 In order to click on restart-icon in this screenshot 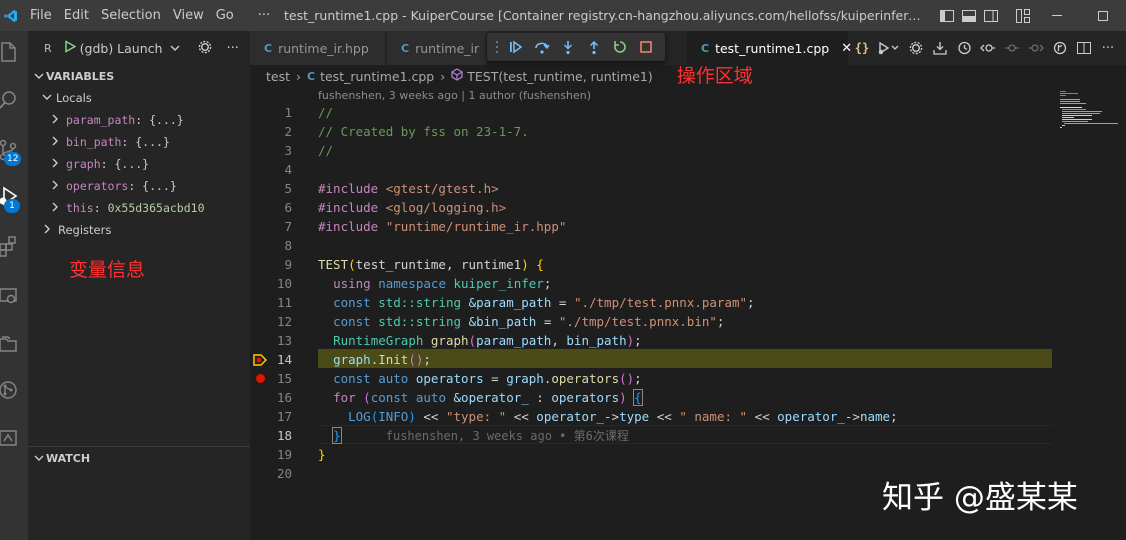, I will do `click(620, 47)`.